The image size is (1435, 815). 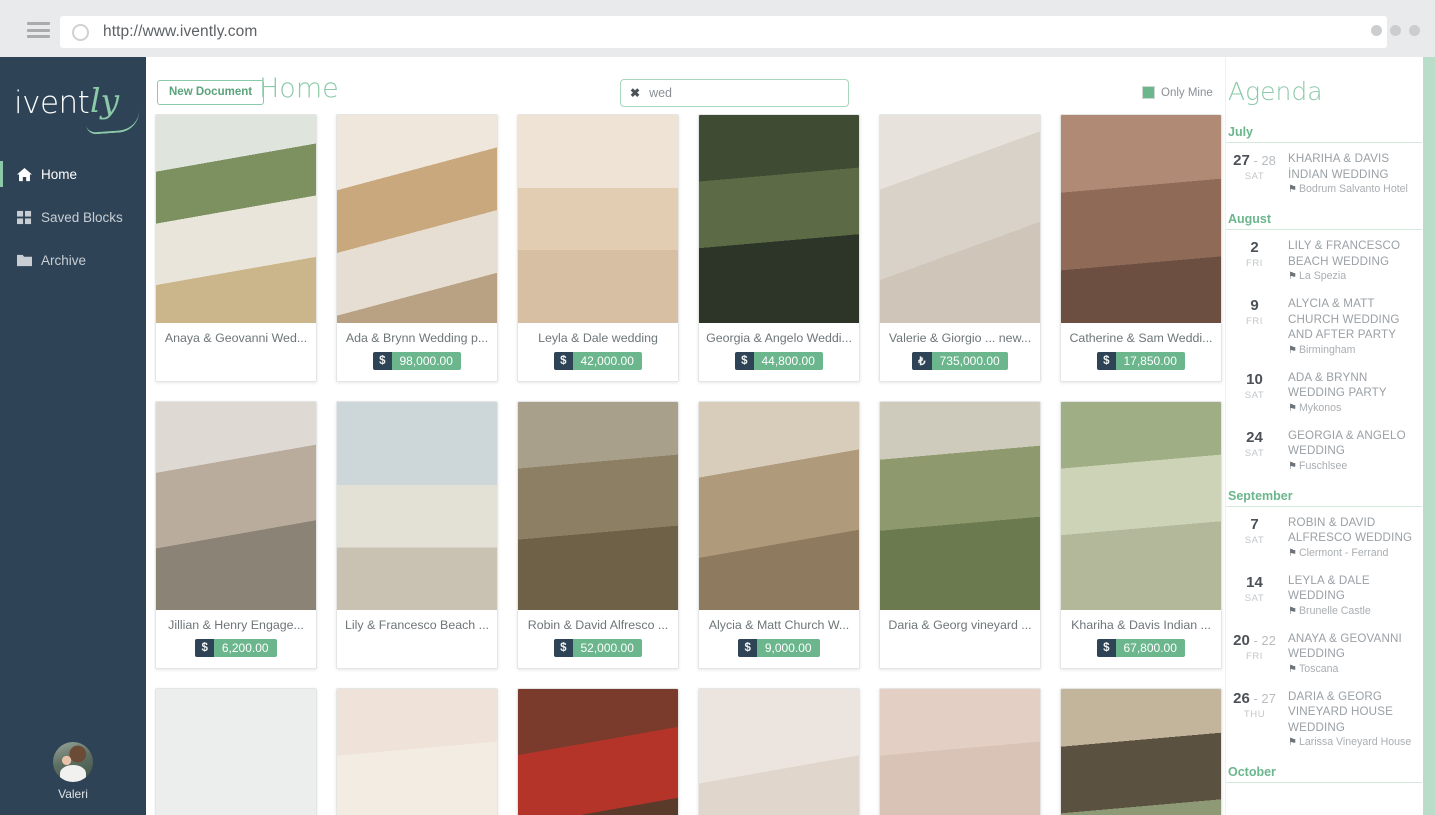 What do you see at coordinates (598, 248) in the screenshot?
I see `document-card: Leyla & Dale wedding $42,000.00` at bounding box center [598, 248].